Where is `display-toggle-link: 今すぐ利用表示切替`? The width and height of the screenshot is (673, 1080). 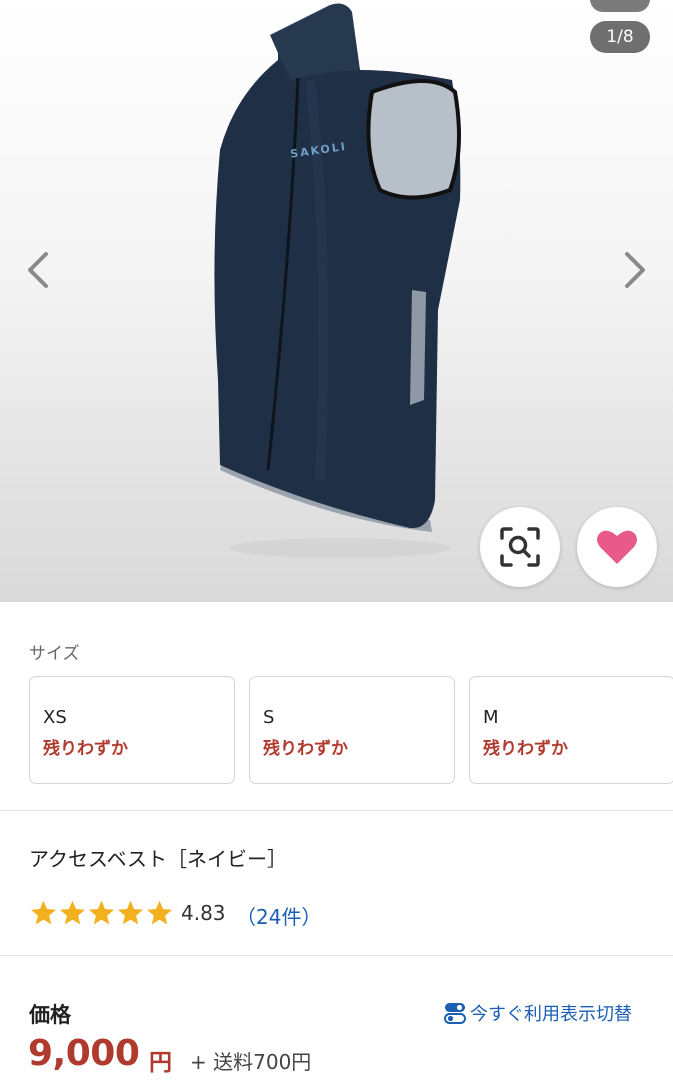
display-toggle-link: 今すぐ利用表示切替 is located at coordinates (538, 1013).